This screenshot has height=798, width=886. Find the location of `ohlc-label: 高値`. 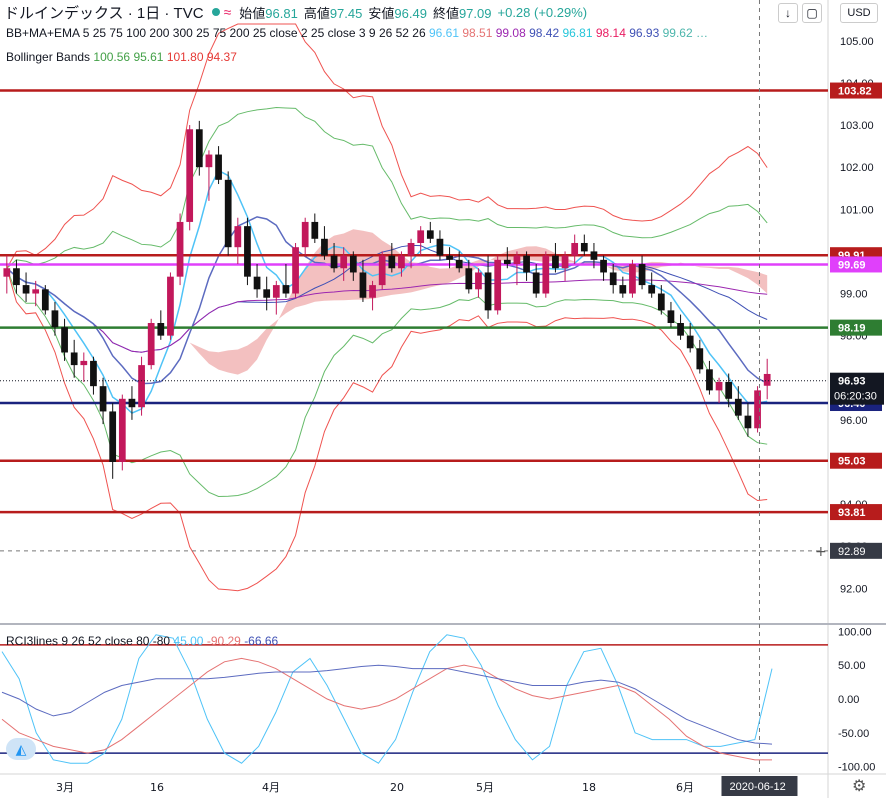

ohlc-label: 高値 is located at coordinates (316, 13).